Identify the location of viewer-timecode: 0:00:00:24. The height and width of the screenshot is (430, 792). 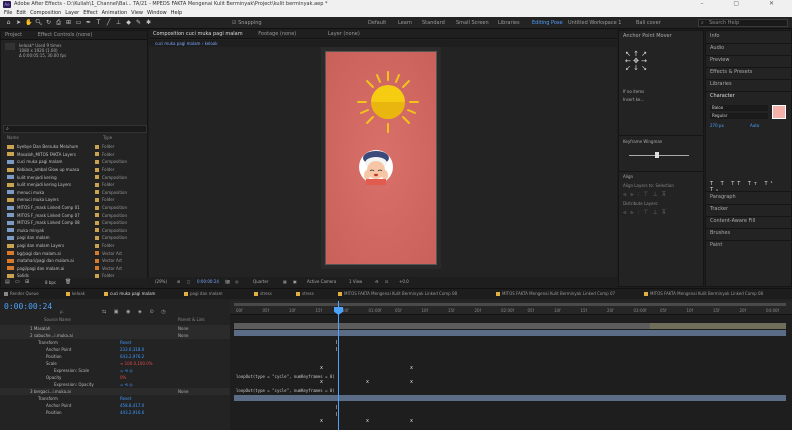
(208, 281).